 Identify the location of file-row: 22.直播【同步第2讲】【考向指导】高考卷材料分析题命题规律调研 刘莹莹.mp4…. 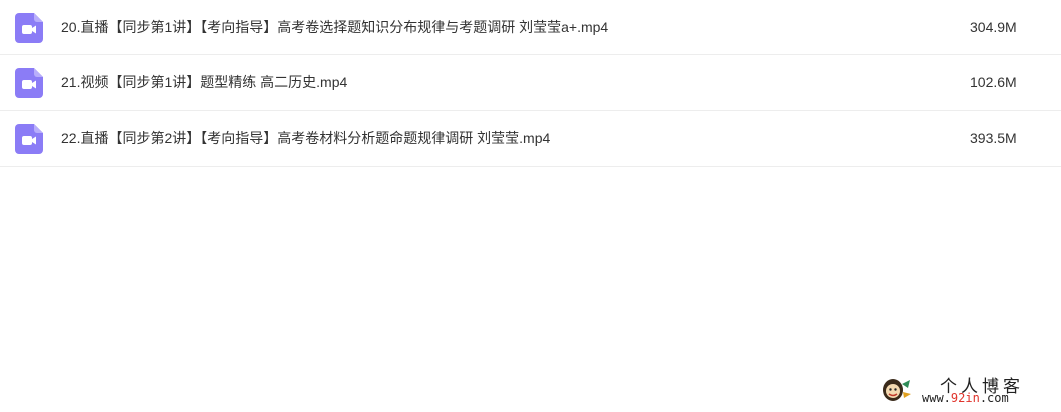
(530, 139).